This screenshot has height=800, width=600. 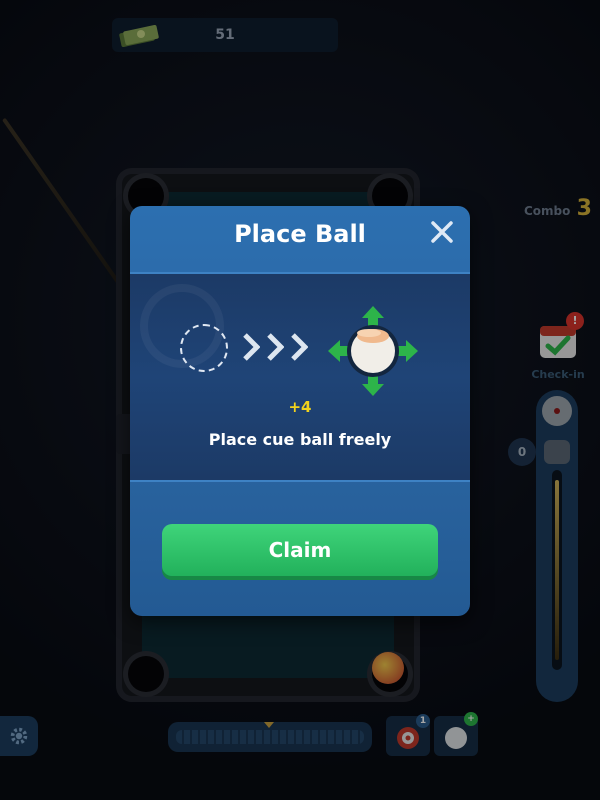 I want to click on reward-amount: +4, so click(x=300, y=407).